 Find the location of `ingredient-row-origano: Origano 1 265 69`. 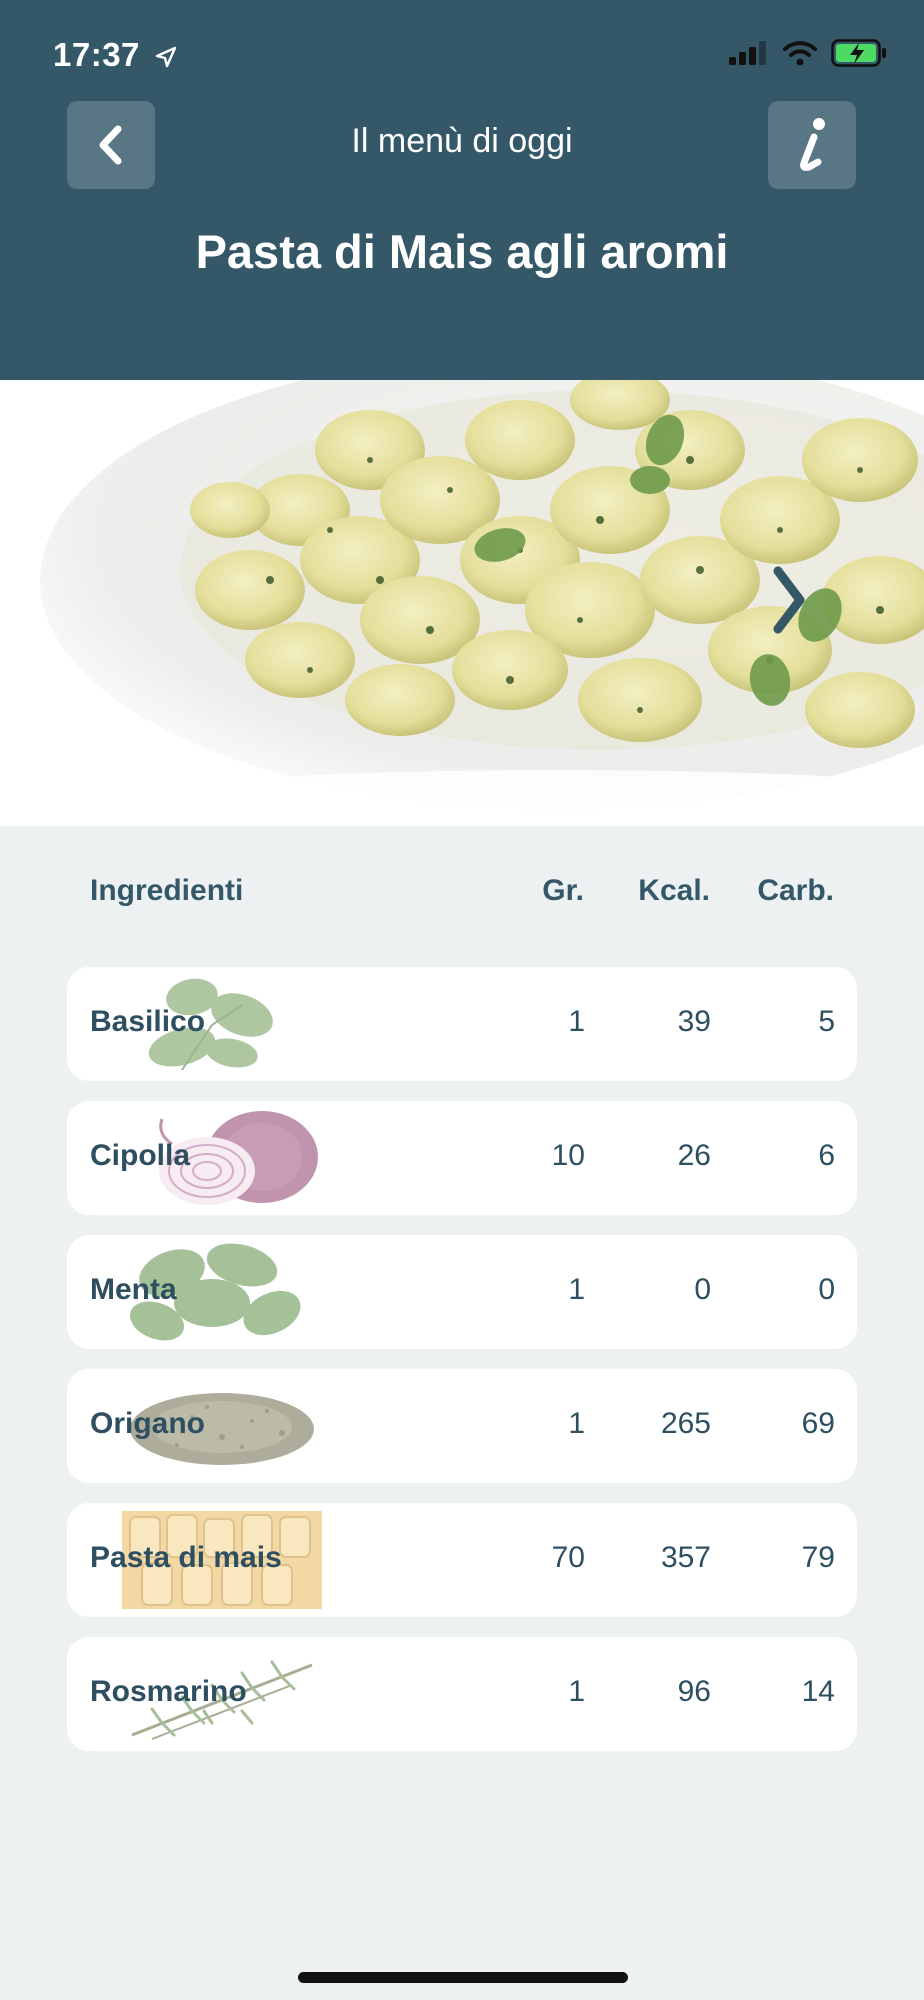

ingredient-row-origano: Origano 1 265 69 is located at coordinates (462, 1426).